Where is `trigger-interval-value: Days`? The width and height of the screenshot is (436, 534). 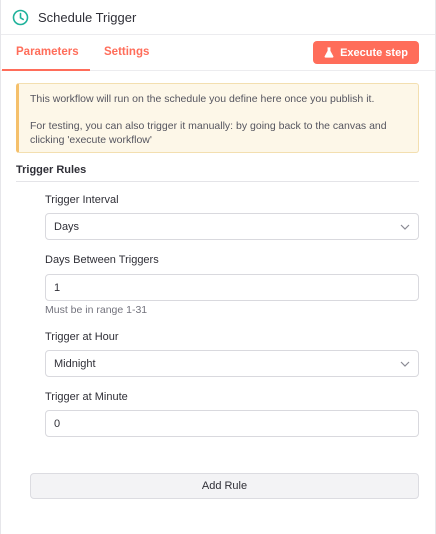 trigger-interval-value: Days is located at coordinates (67, 226).